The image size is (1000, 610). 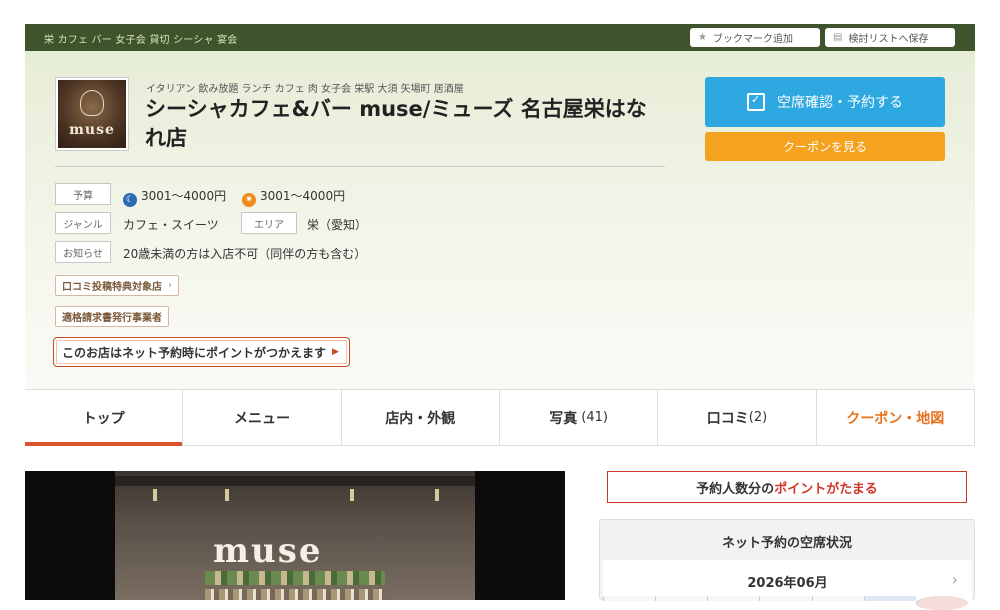 I want to click on points-banner: 予約人数分の ポイントがたまる, so click(x=787, y=487).